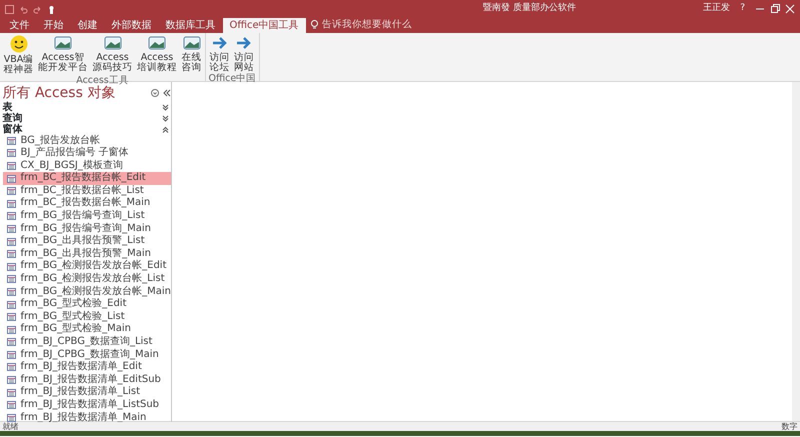 This screenshot has width=800, height=437. Describe the element at coordinates (530, 9) in the screenshot. I see `window-title: 暨南發 质量部办公软件` at that location.